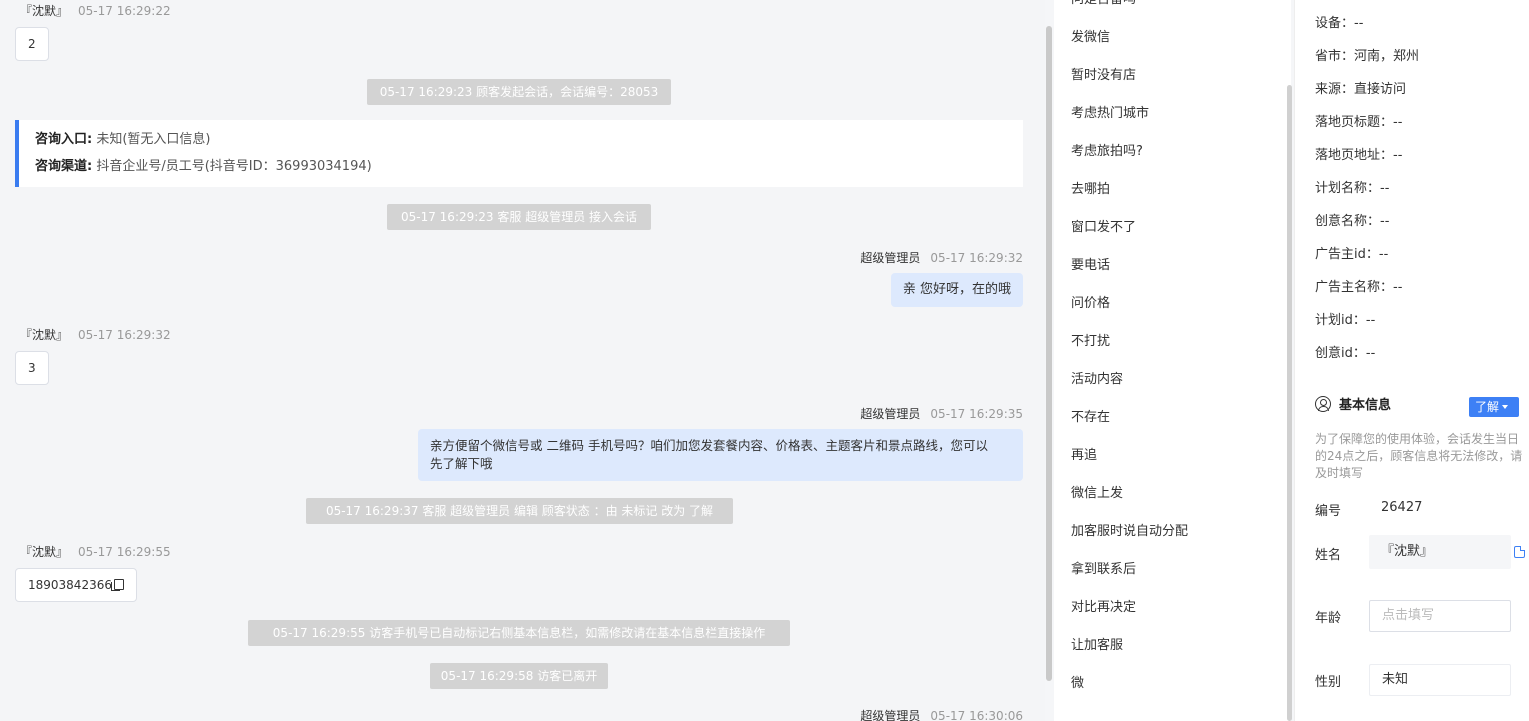 The width and height of the screenshot is (1529, 721). What do you see at coordinates (117, 585) in the screenshot?
I see `copy-icon` at bounding box center [117, 585].